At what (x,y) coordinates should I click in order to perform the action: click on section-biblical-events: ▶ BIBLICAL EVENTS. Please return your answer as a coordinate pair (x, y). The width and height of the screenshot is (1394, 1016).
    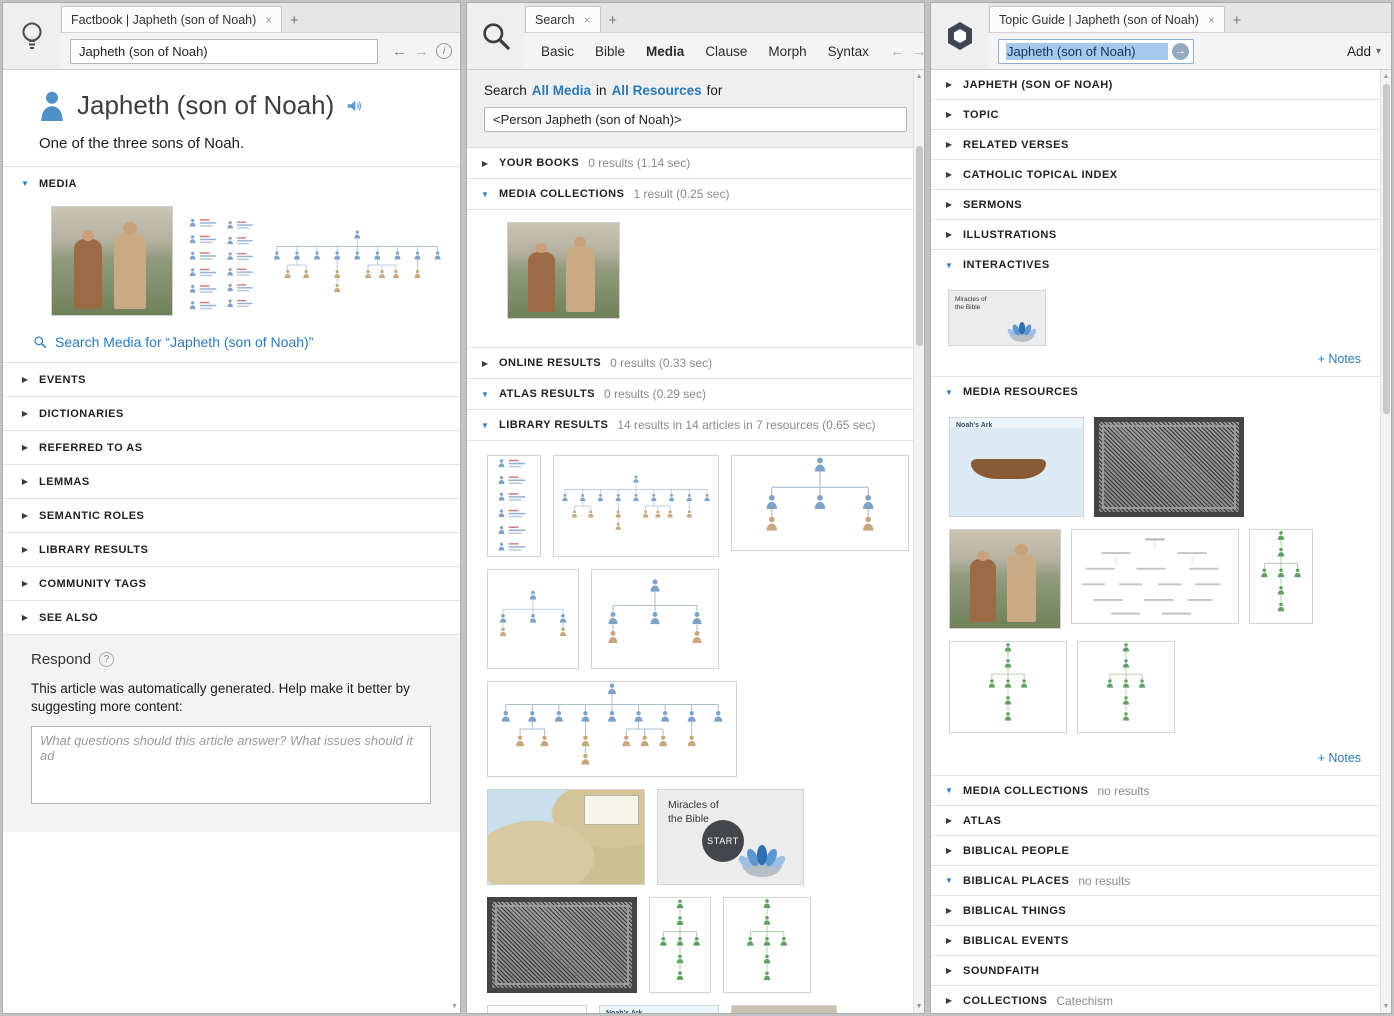
    Looking at the image, I should click on (1161, 941).